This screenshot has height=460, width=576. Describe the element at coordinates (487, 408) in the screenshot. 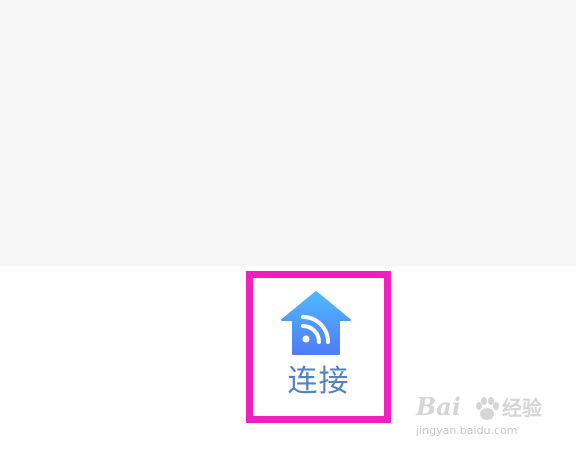

I see `paw-icon` at that location.